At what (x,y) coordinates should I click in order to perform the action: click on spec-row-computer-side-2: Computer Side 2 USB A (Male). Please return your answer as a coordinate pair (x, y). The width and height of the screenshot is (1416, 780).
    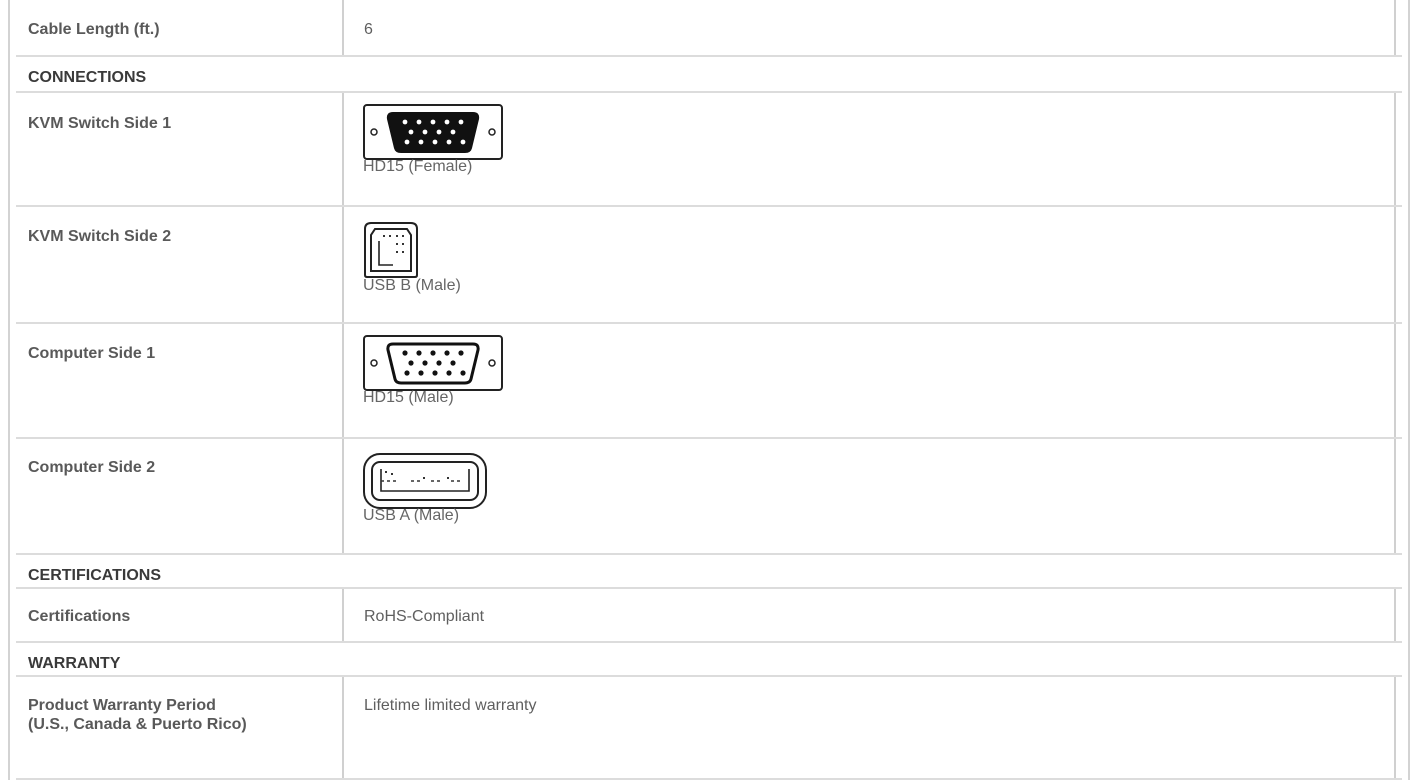
    Looking at the image, I should click on (709, 497).